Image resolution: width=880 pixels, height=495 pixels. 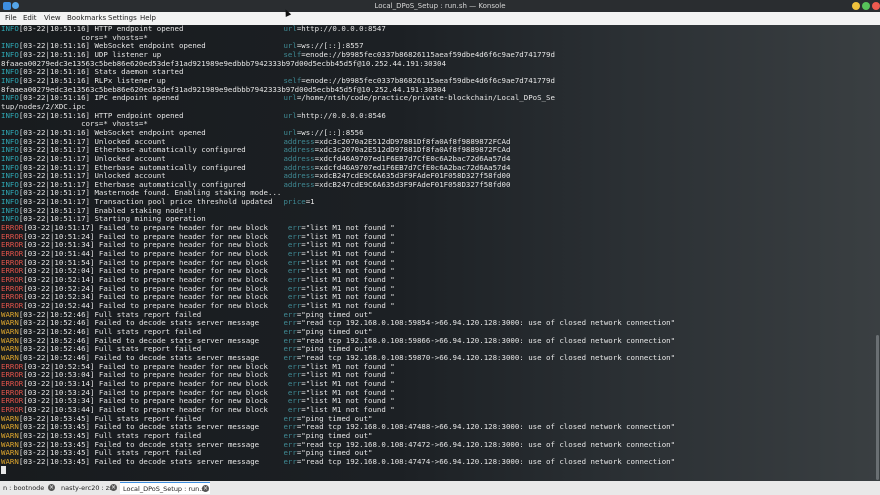 I want to click on log-timestamp: [03-22|10:53:44], so click(x=59, y=409).